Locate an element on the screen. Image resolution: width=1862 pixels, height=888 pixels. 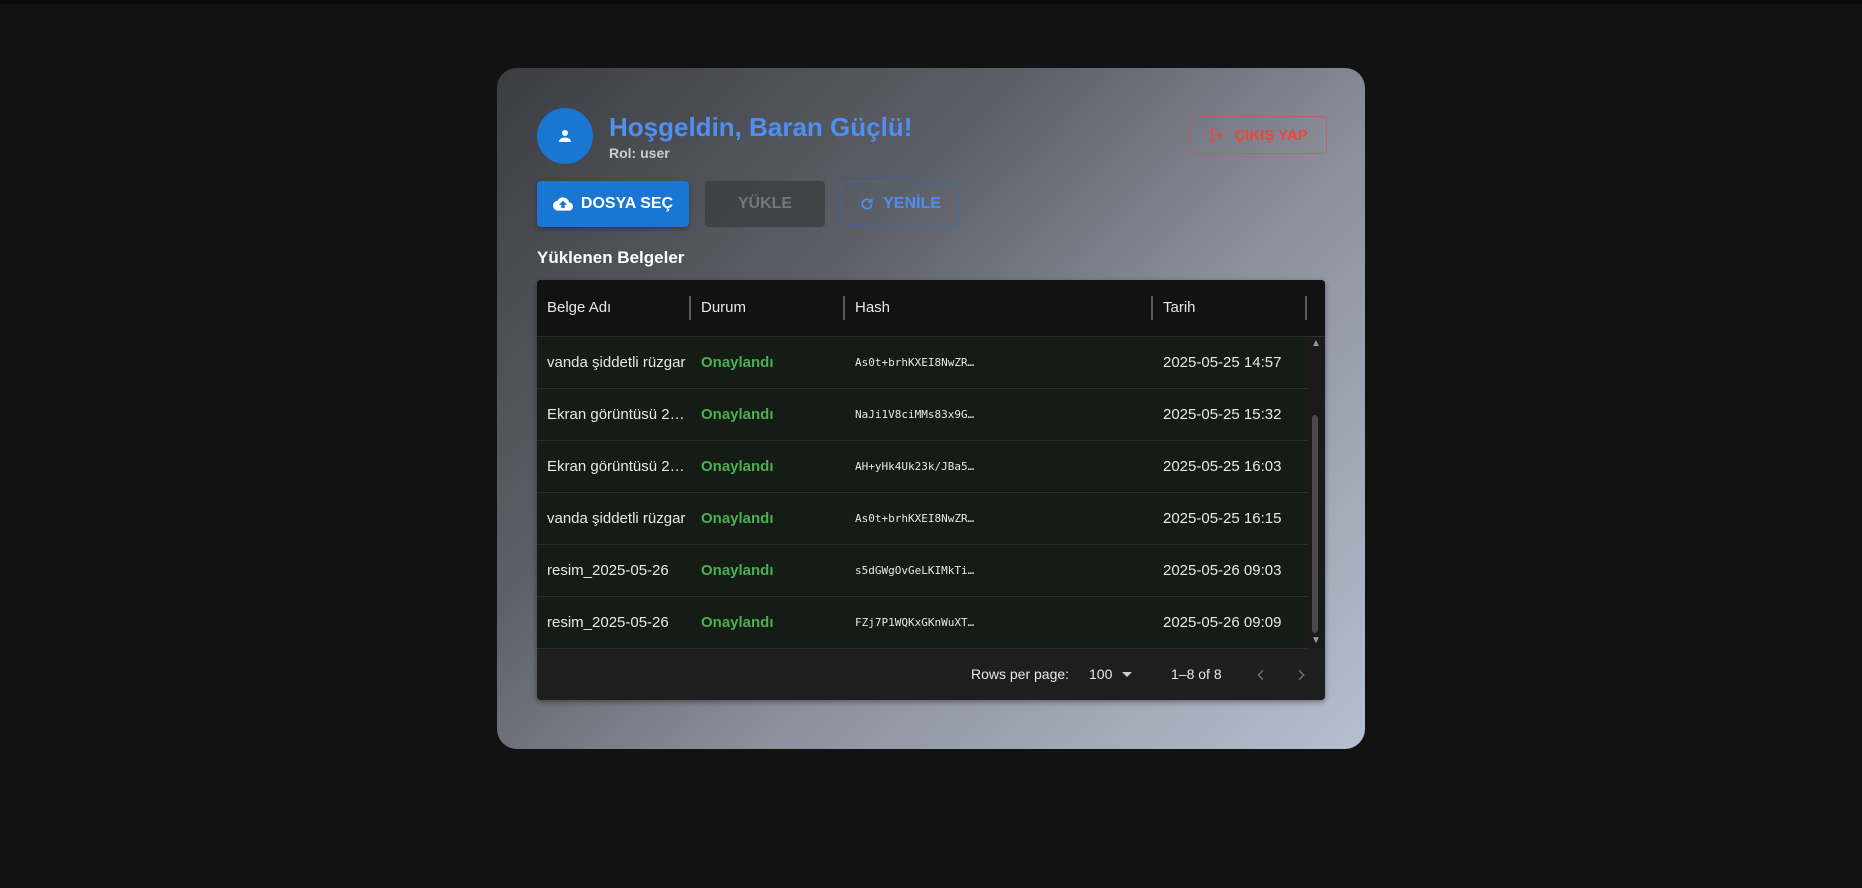
refresh-button: YENİLE is located at coordinates (900, 204).